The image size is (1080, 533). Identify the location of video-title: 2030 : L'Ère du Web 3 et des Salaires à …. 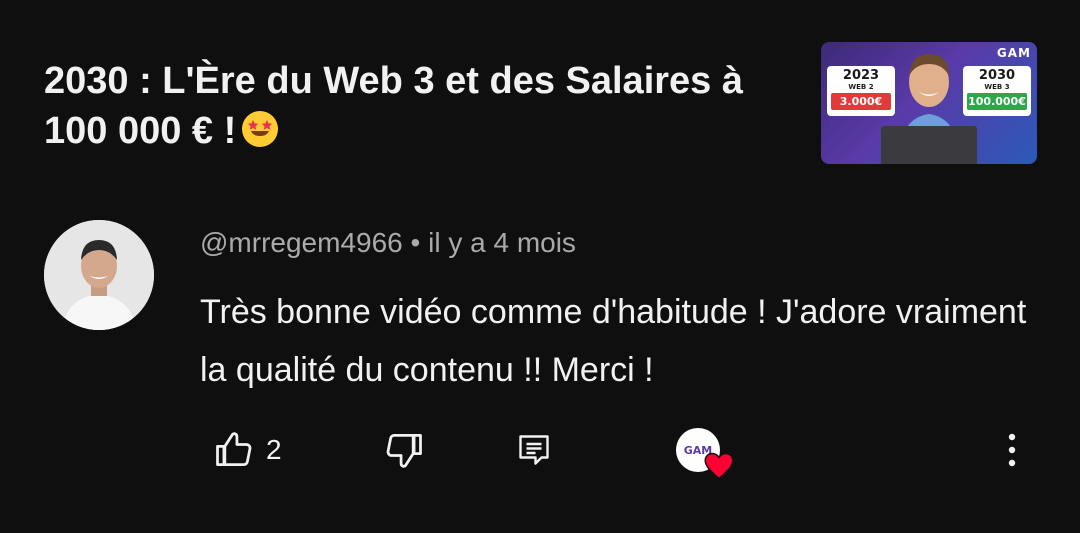
(424, 106).